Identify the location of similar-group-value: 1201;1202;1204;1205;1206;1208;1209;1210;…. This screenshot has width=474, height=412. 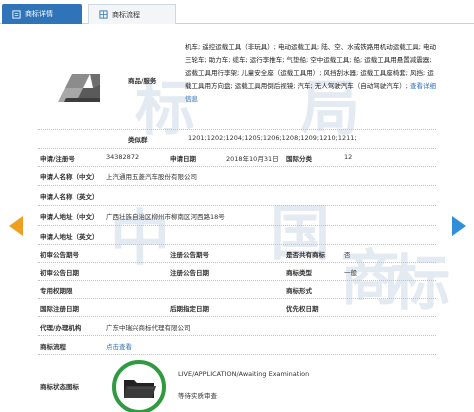
(272, 138).